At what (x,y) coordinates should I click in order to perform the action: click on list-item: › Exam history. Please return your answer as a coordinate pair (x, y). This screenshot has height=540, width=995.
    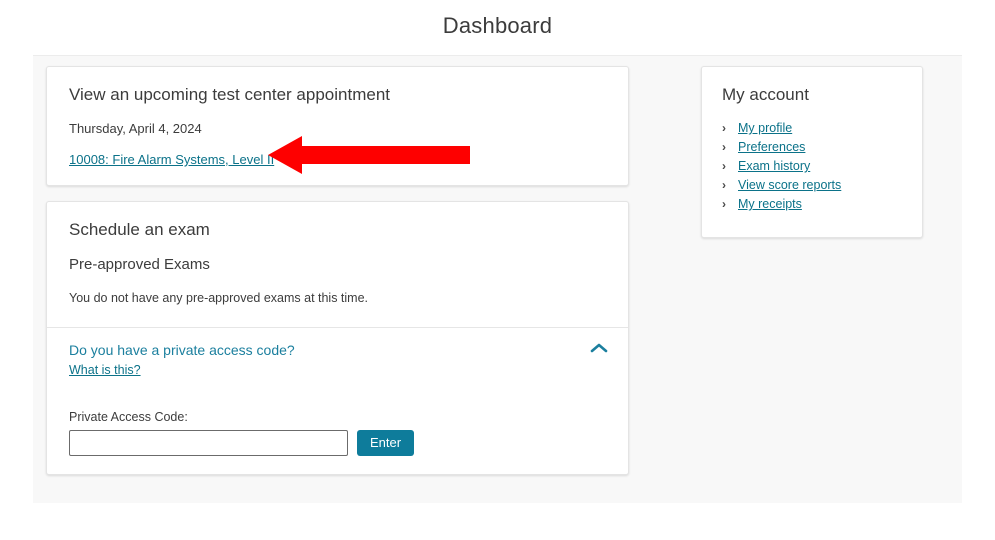
    Looking at the image, I should click on (812, 166).